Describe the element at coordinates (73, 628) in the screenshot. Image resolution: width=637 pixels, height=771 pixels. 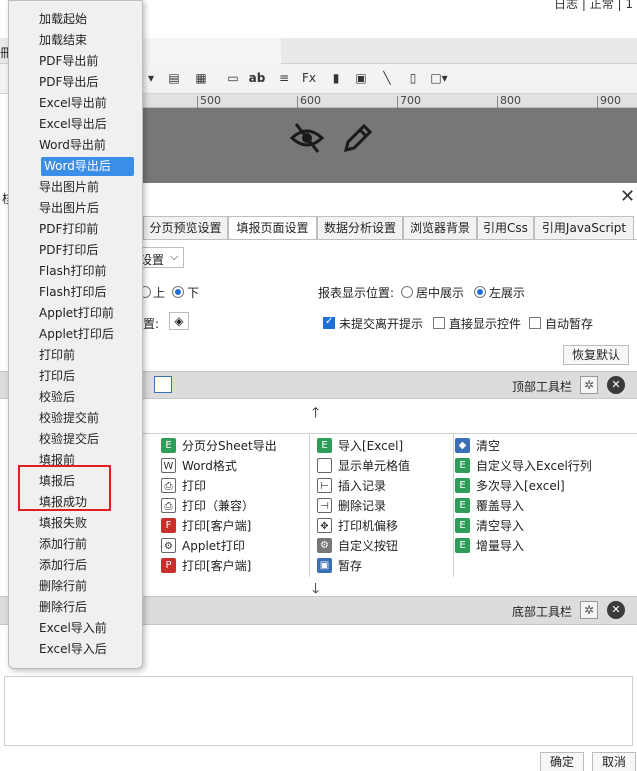
I see `menu-item: Excel导入前` at that location.